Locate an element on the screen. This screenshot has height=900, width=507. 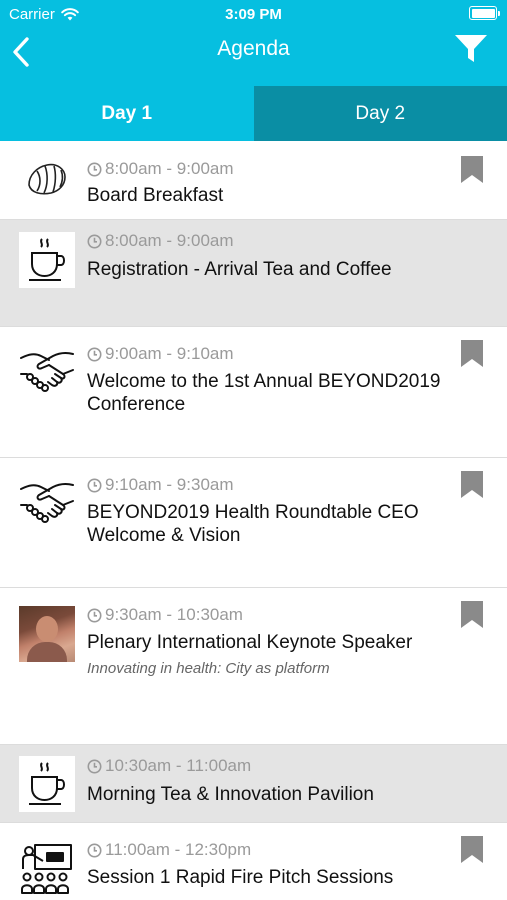
page-title: Agenda is located at coordinates (253, 48).